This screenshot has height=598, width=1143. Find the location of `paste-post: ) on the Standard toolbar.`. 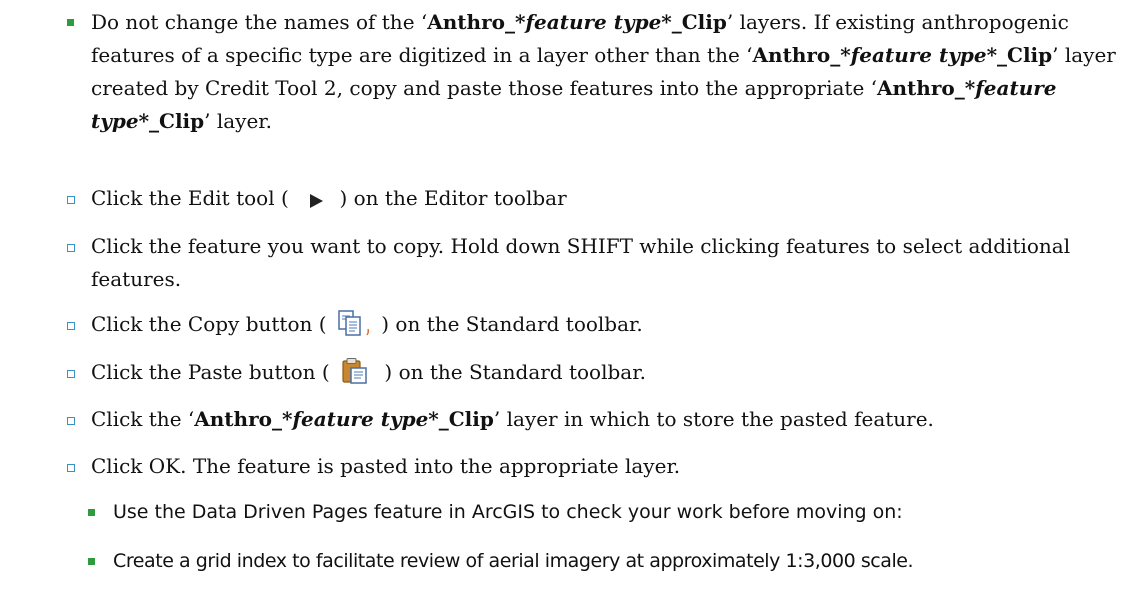

paste-post: ) on the Standard toolbar. is located at coordinates (515, 372).